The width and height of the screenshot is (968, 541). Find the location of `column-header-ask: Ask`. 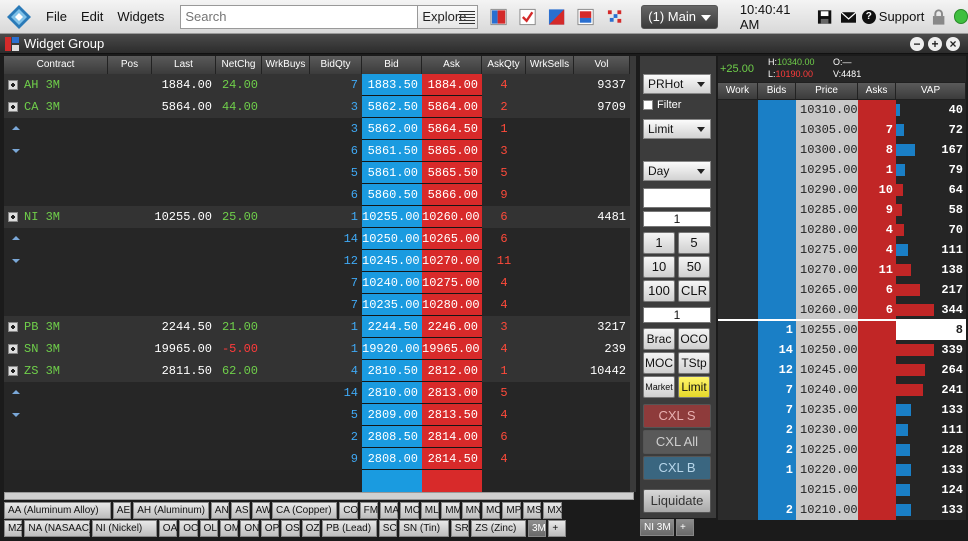

column-header-ask: Ask is located at coordinates (452, 65).